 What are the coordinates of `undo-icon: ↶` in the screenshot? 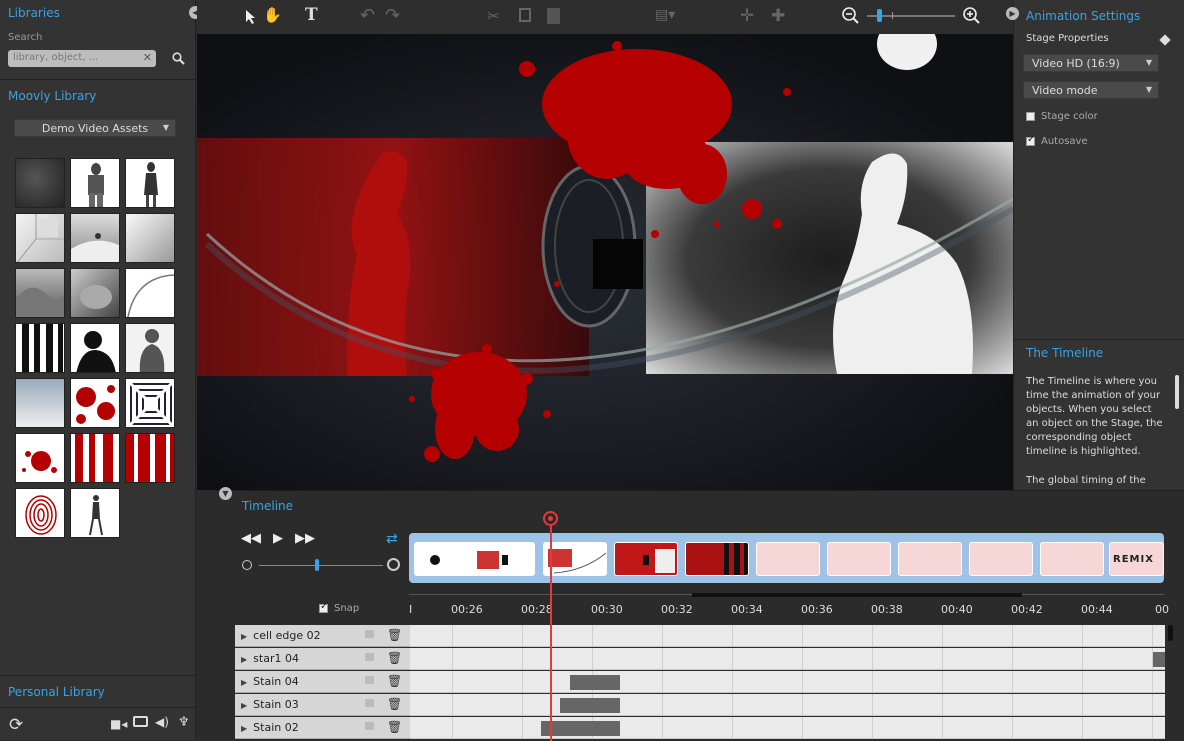 It's located at (367, 15).